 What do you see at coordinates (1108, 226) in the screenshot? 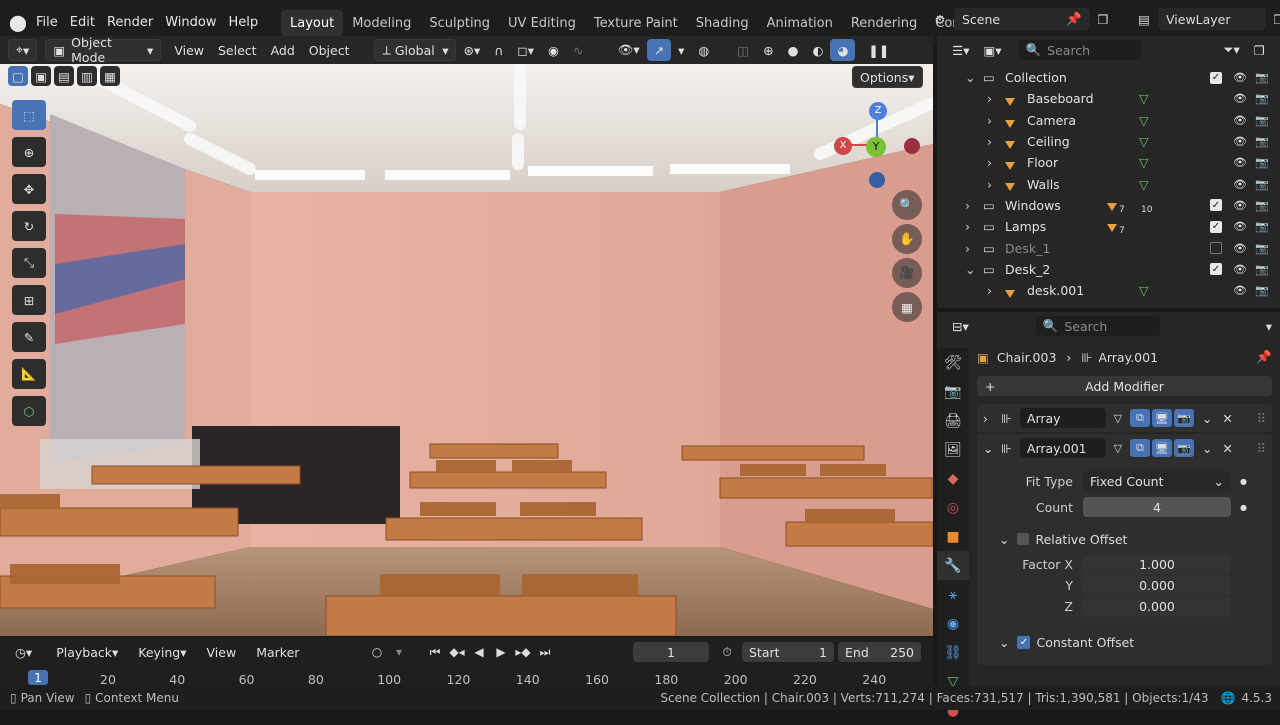
I see `outliner-row-lamps: › ▭ Lamps 7 ✓ 👁 📷` at bounding box center [1108, 226].